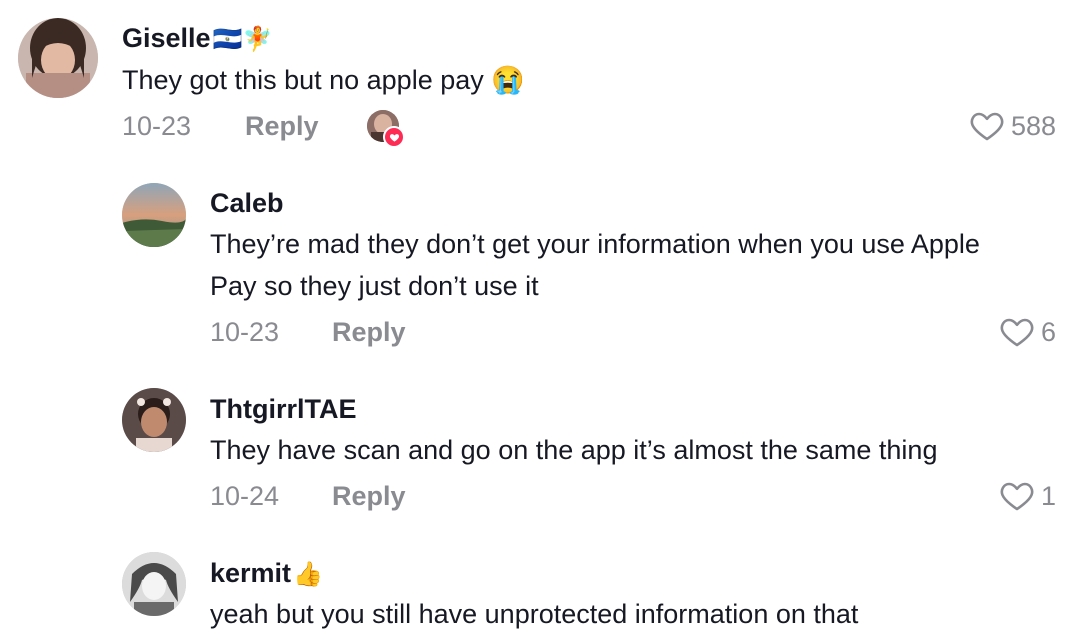 The image size is (1074, 638). Describe the element at coordinates (308, 574) in the screenshot. I see `username-emoji: 👍` at that location.